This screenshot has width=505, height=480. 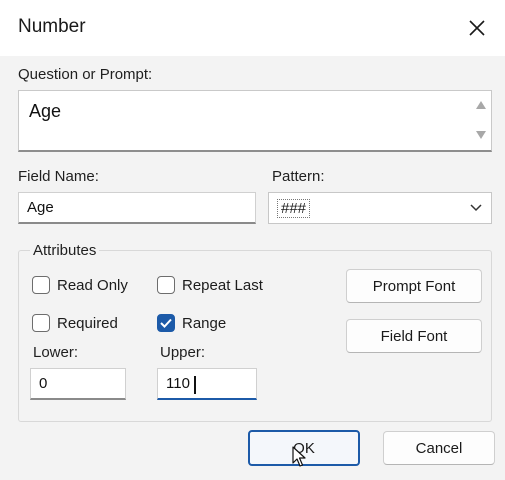 I want to click on required-box, so click(x=41, y=323).